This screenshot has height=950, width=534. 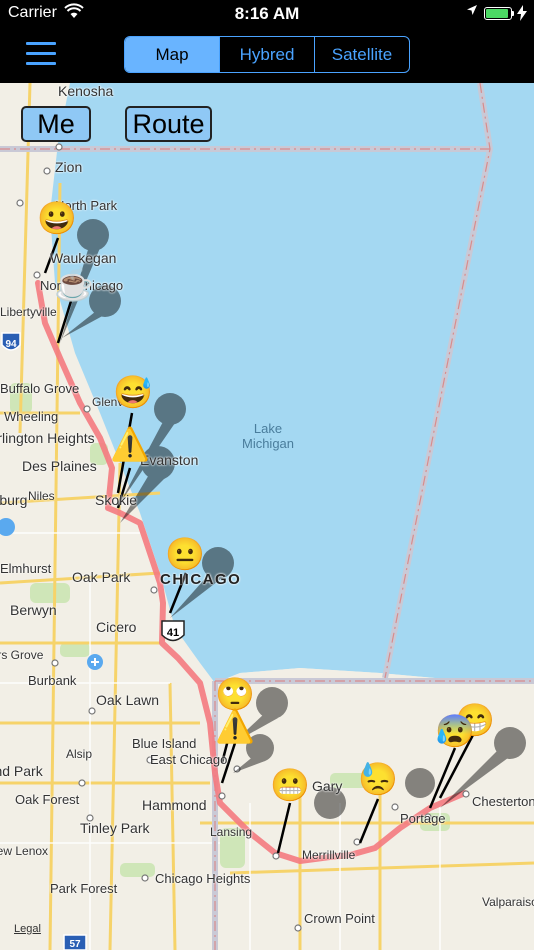 I want to click on pin-anxious-sweat-face-icon: 😰, so click(x=455, y=731).